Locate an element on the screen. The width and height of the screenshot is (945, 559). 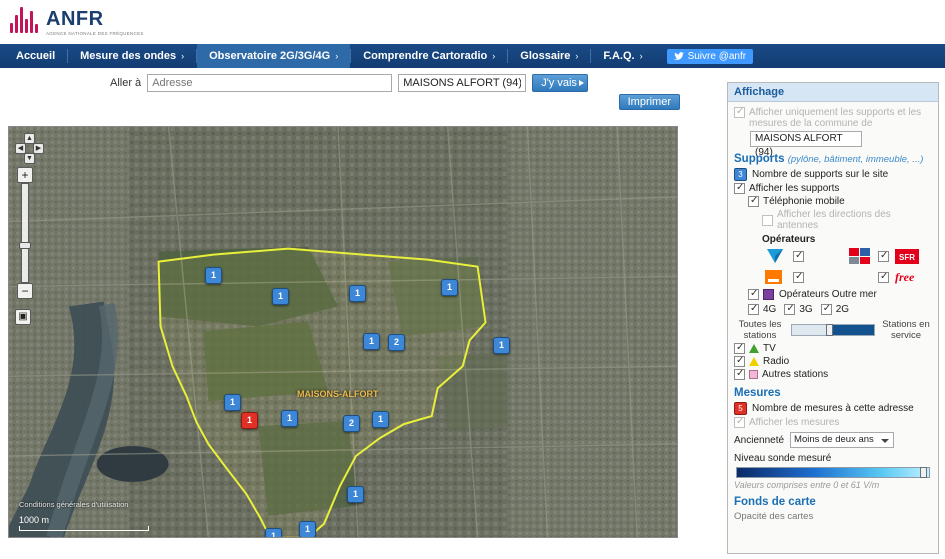
antenna-directions-row: Afficher les directions des antennes is located at coordinates (847, 220).